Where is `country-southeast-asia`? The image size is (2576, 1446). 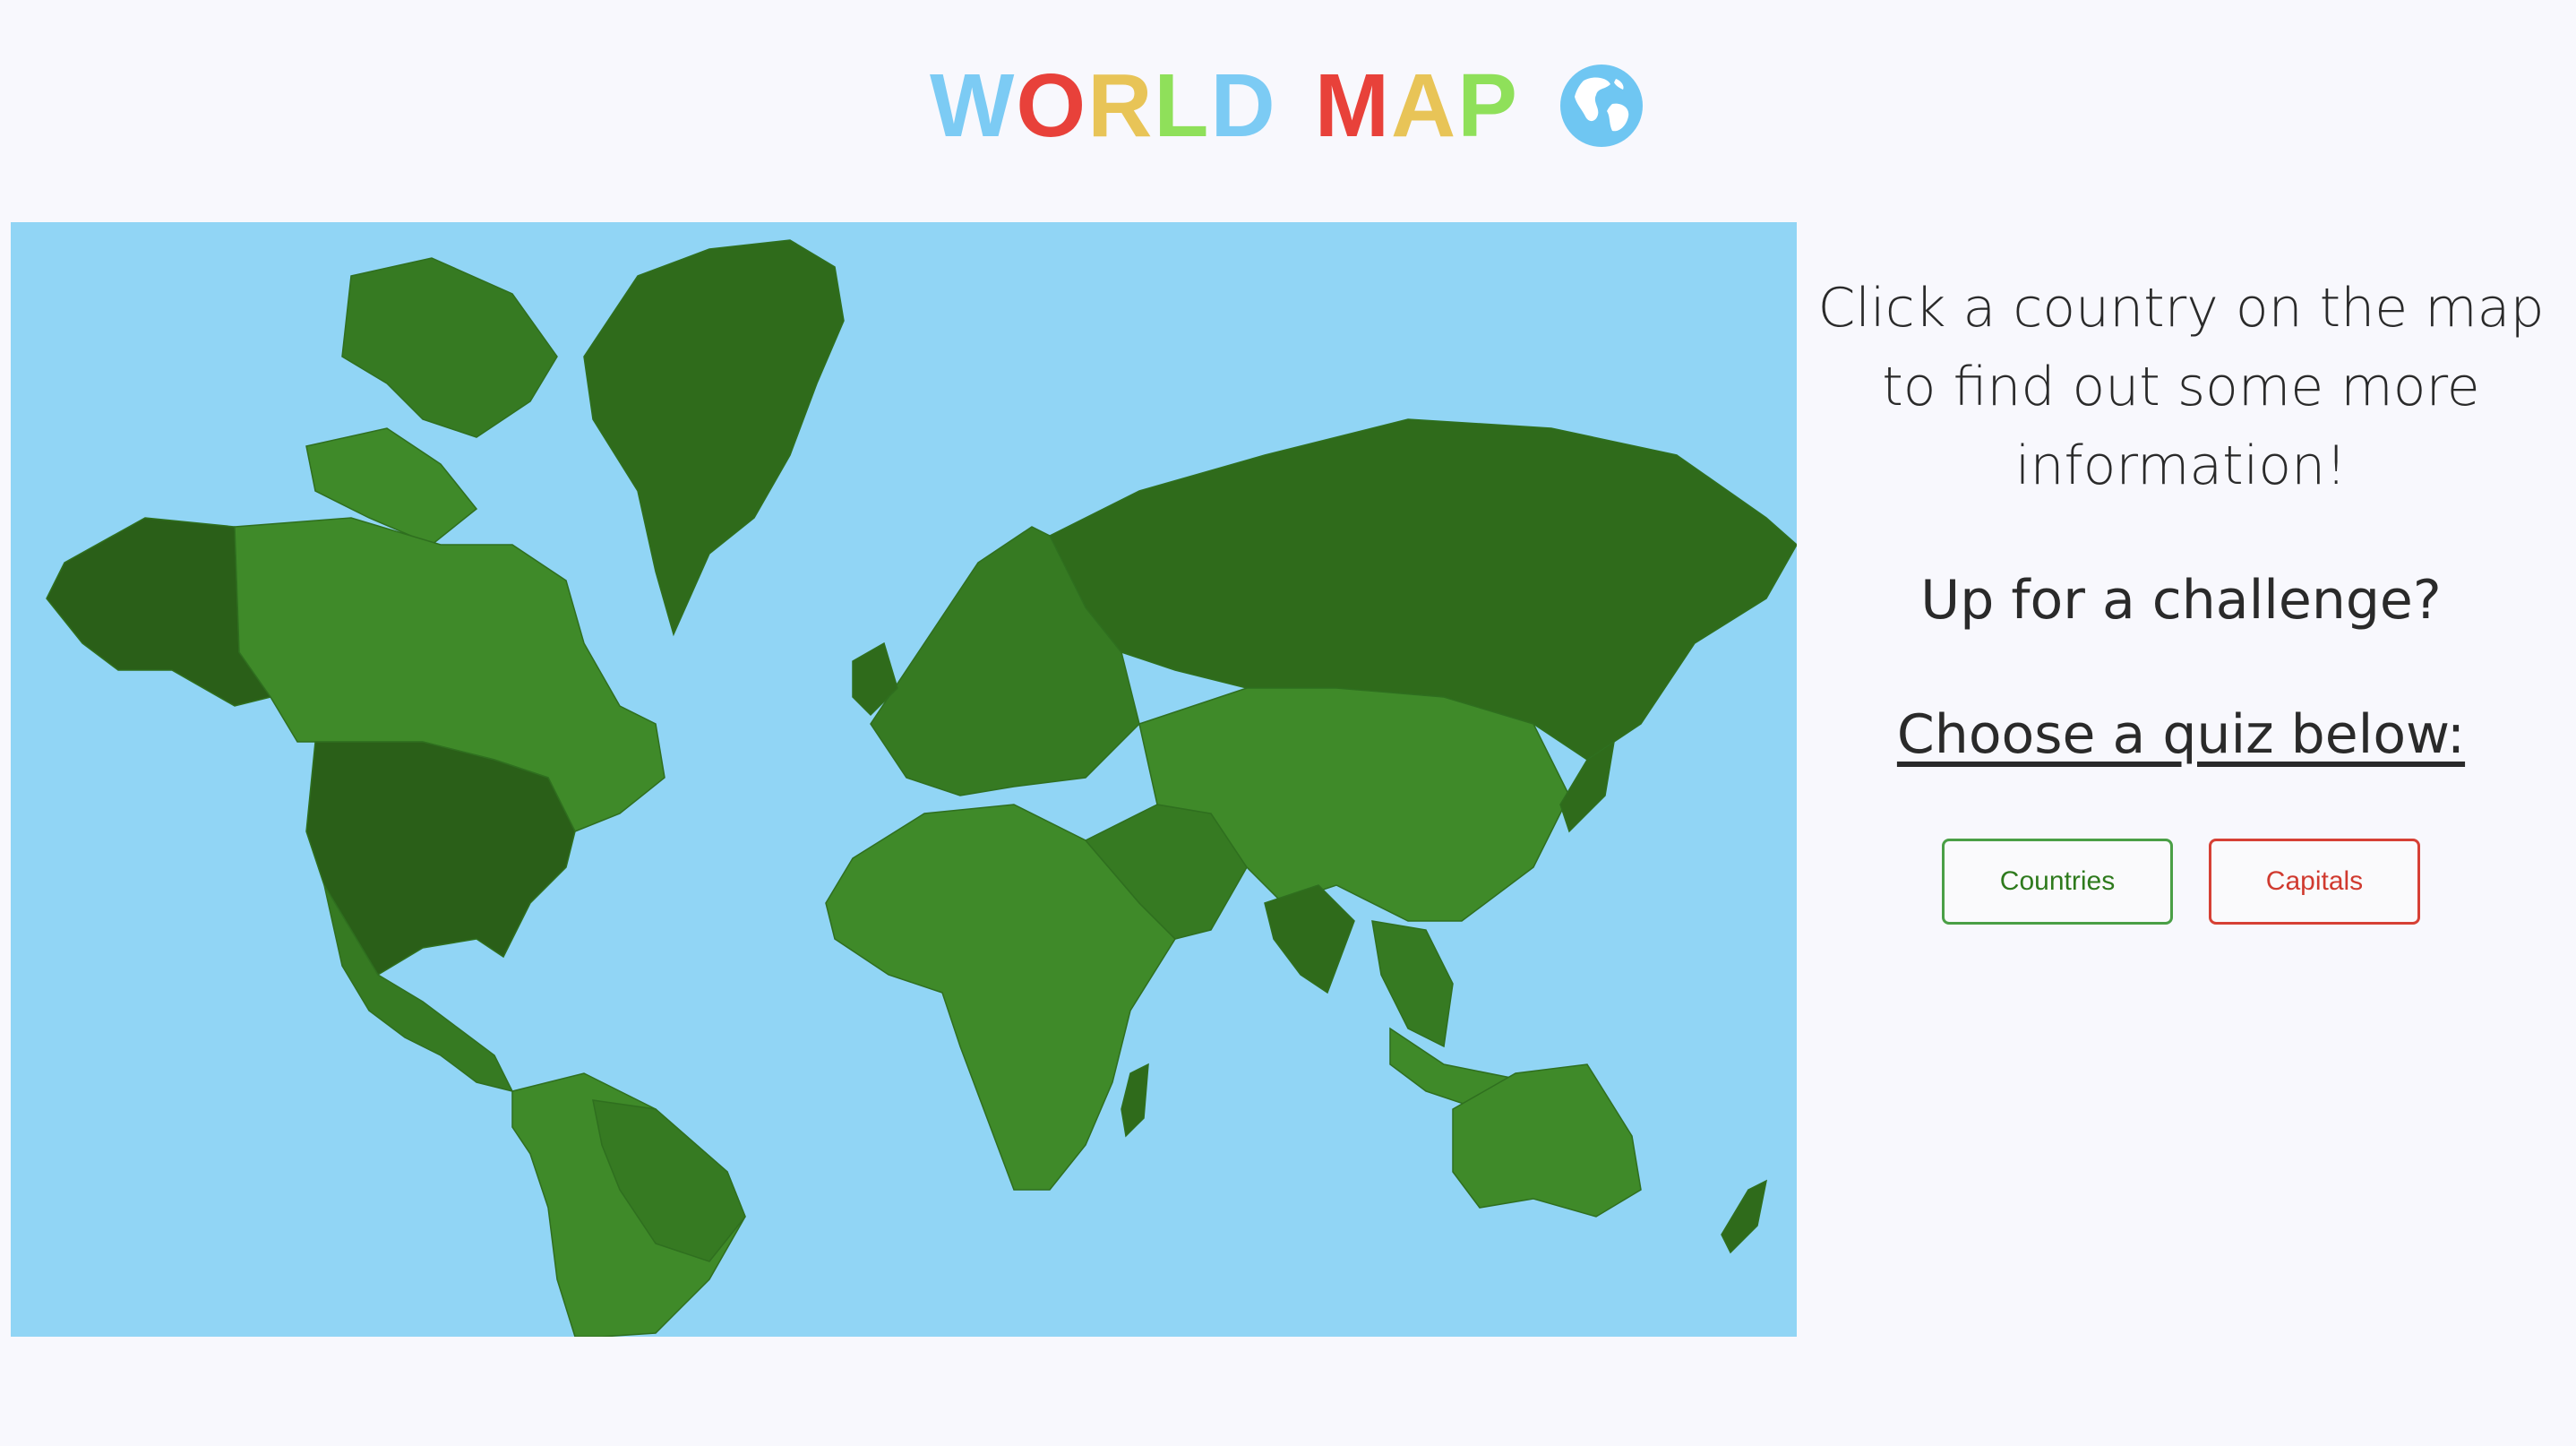 country-southeast-asia is located at coordinates (1412, 984).